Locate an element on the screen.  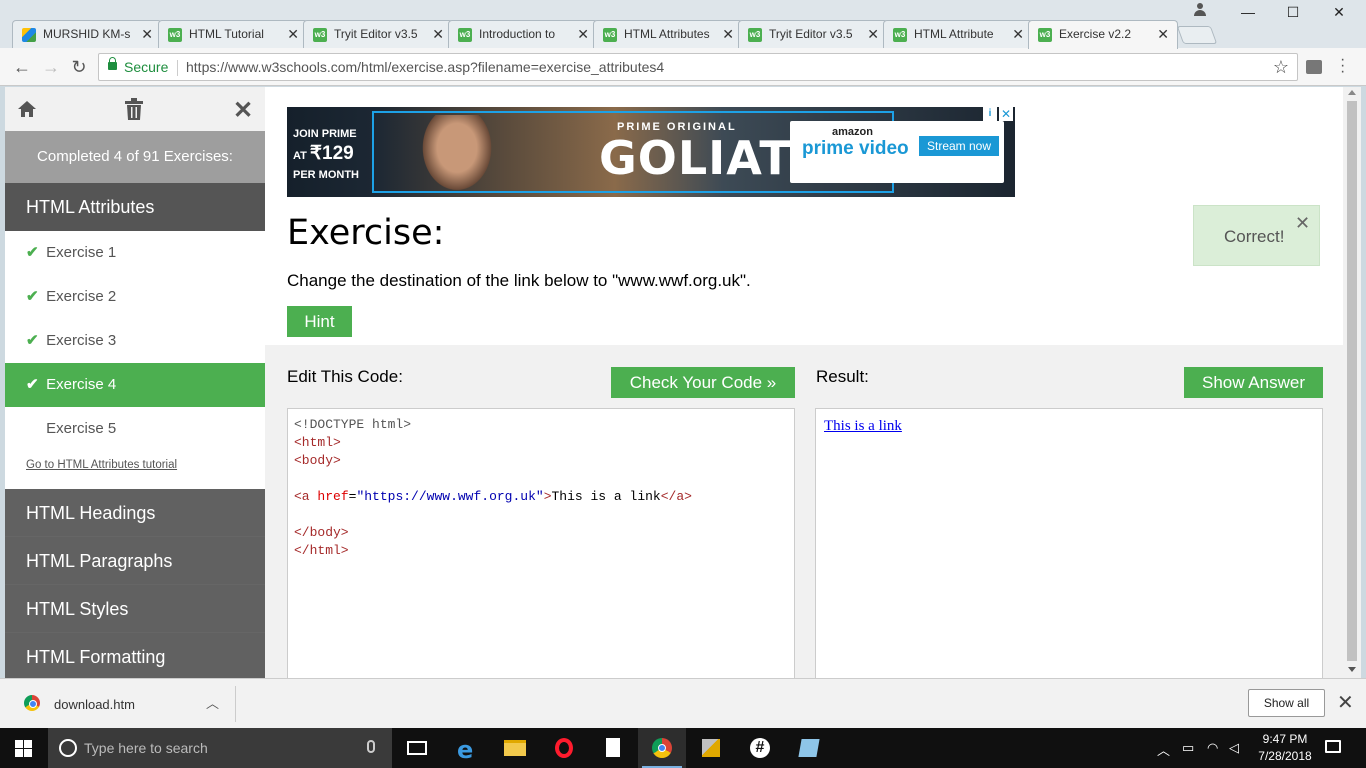
exercise-item-5: Exercise 5 is located at coordinates (135, 429).